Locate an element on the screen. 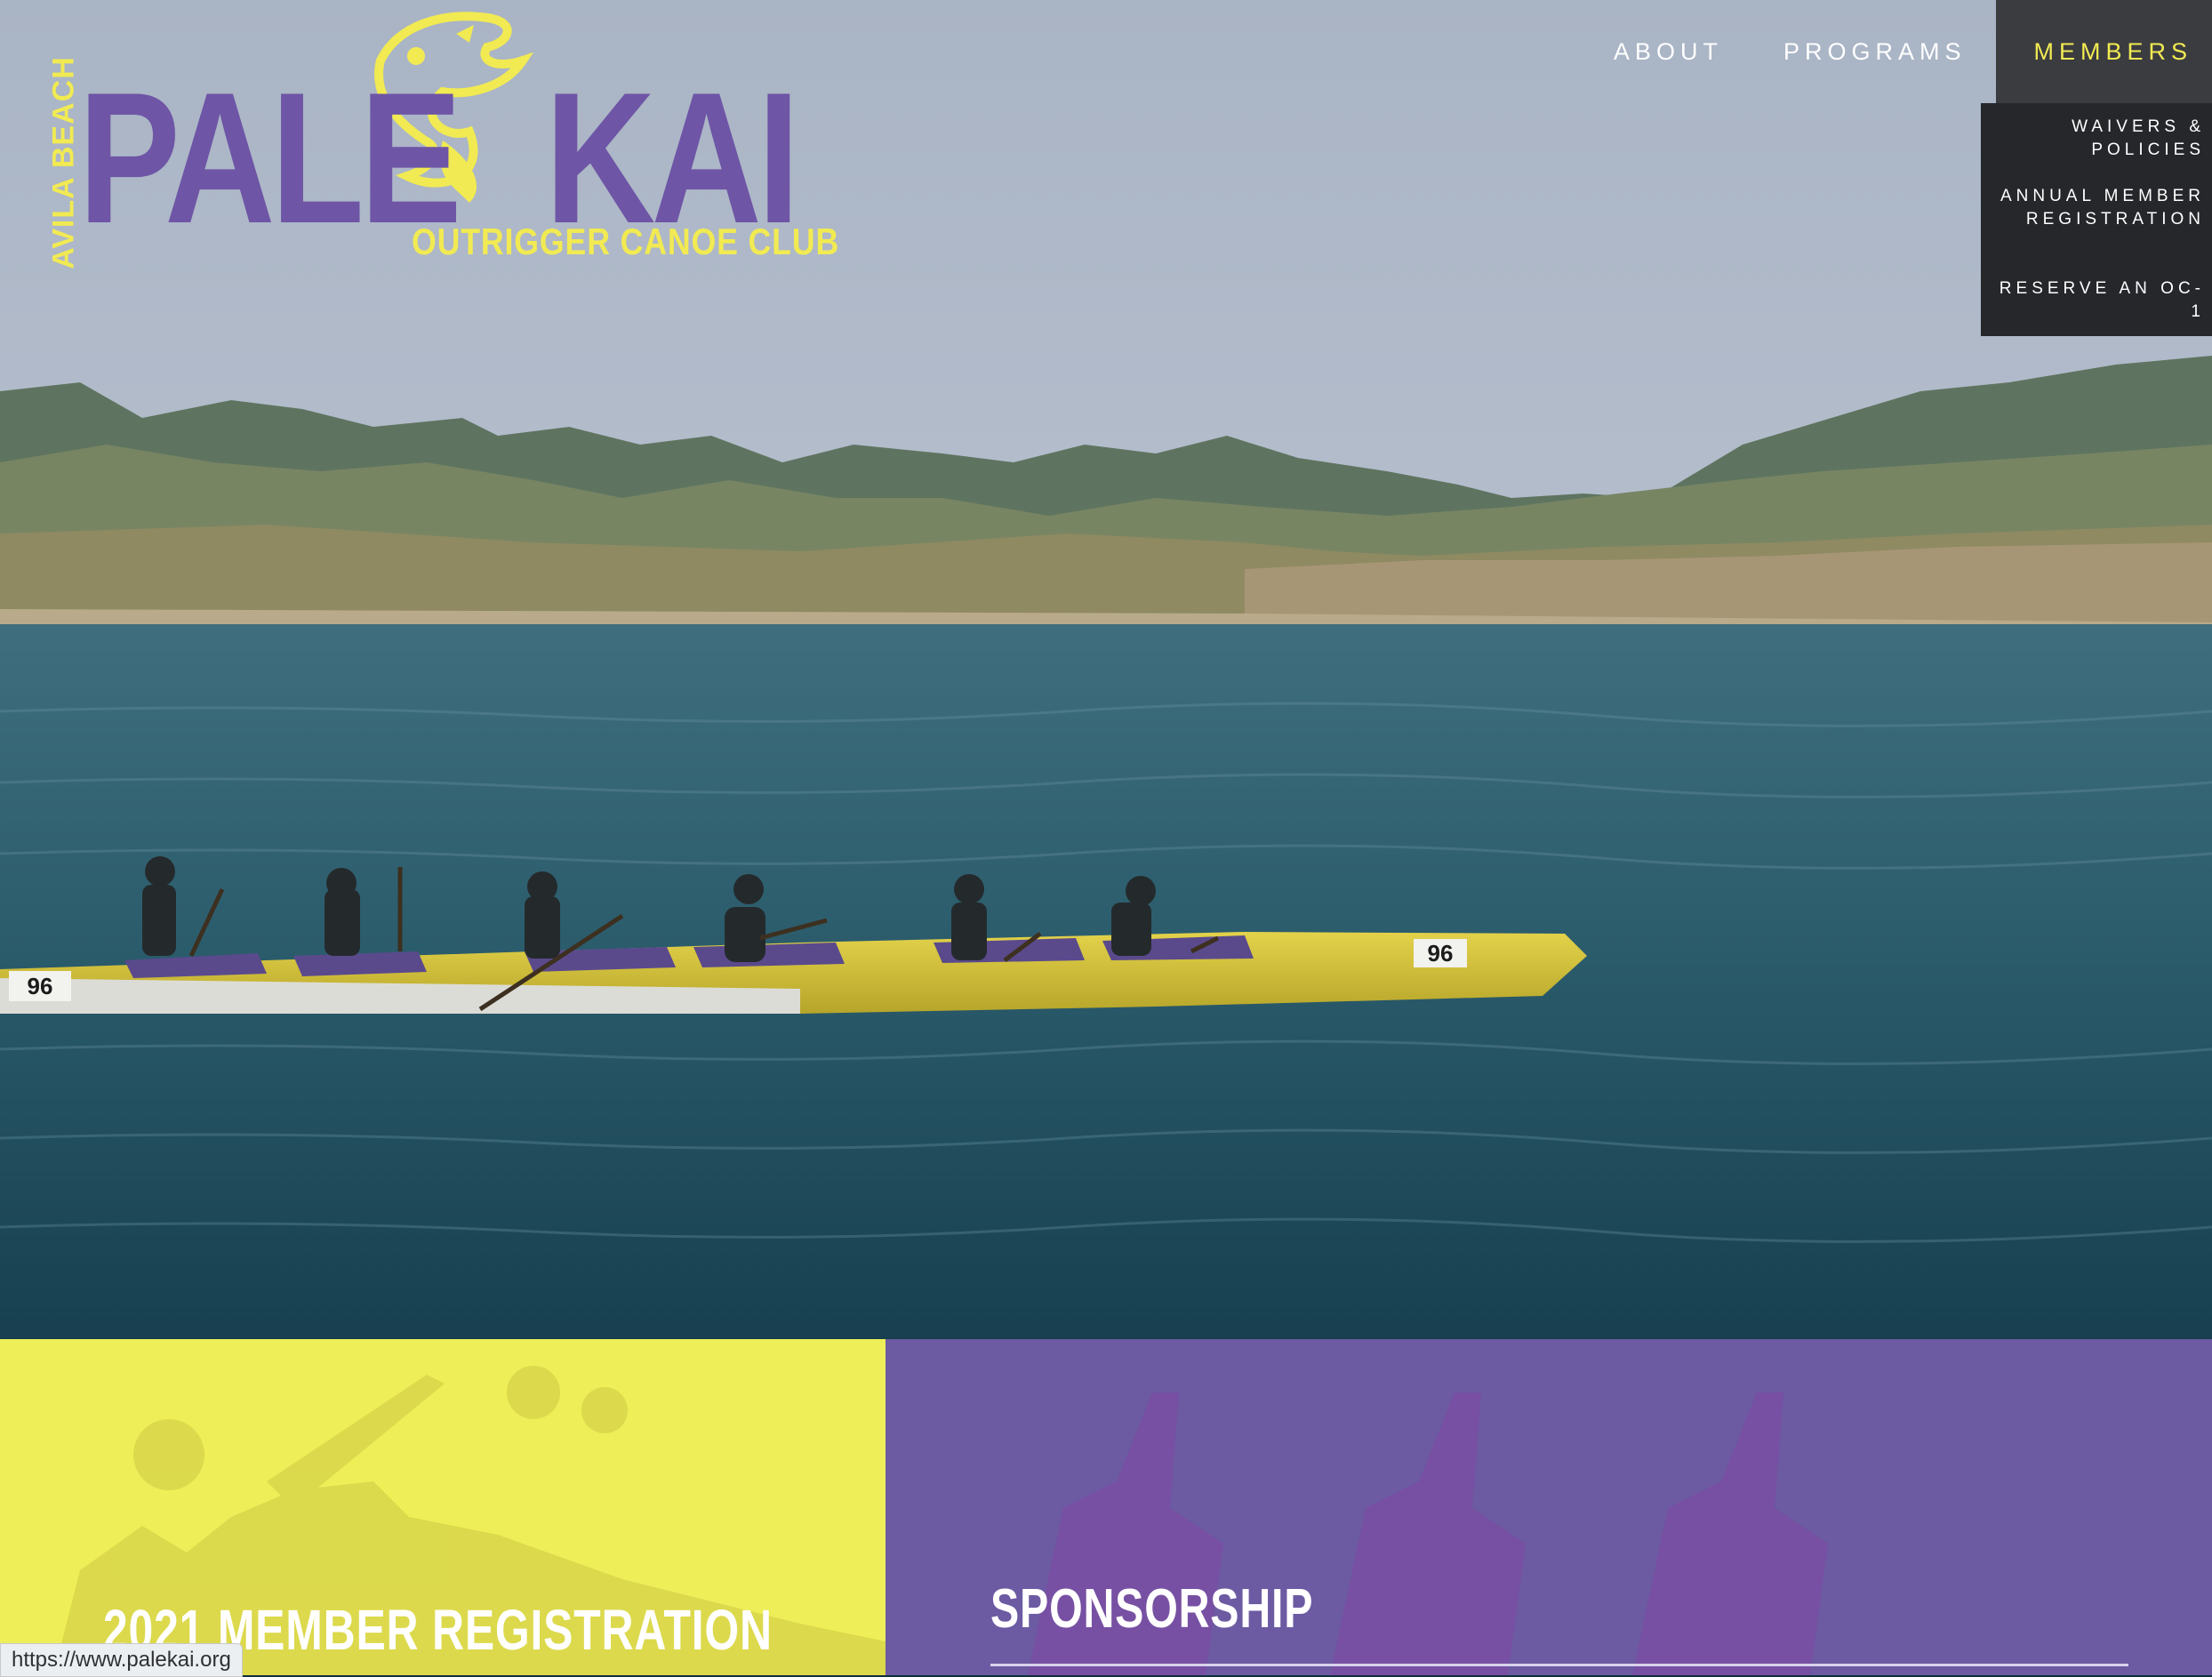  sponsorship-title: SPONSORSHIP is located at coordinates (1151, 1609).